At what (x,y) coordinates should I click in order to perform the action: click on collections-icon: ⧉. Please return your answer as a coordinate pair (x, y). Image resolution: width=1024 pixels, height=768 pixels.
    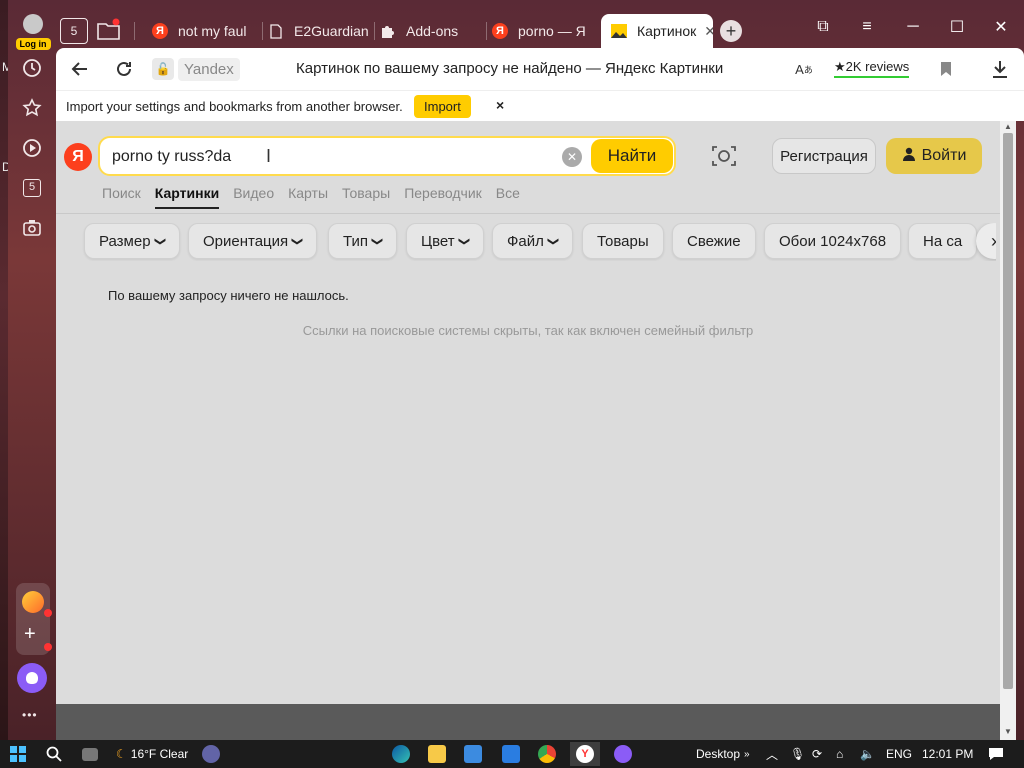
    Looking at the image, I should click on (823, 27).